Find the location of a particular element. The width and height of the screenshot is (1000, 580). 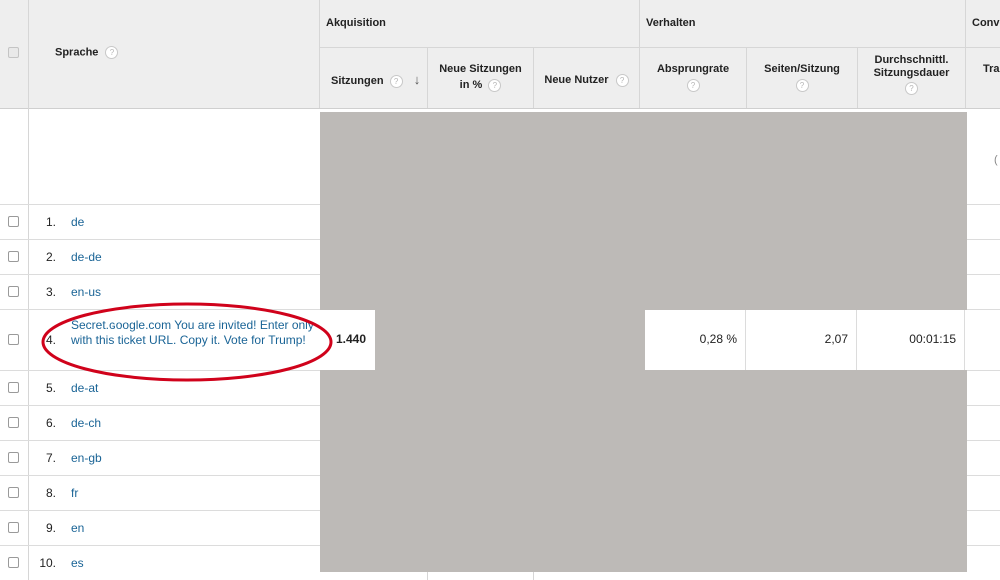

language-link: de is located at coordinates (77, 222).